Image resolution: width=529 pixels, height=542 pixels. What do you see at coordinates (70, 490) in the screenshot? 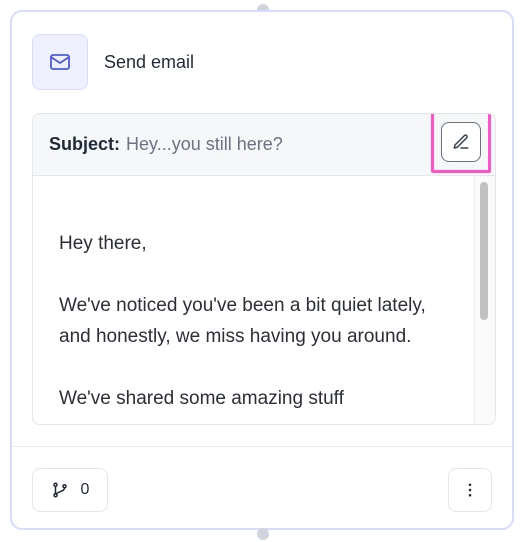
I see `branch-button: 0` at bounding box center [70, 490].